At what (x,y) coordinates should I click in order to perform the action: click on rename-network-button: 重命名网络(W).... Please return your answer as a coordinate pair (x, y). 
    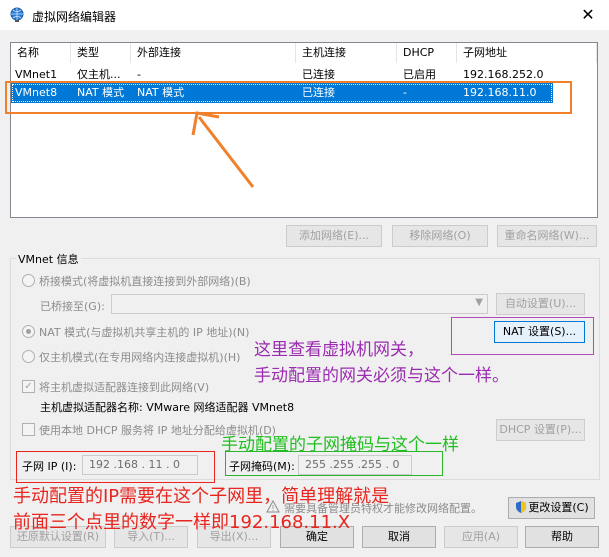
    Looking at the image, I should click on (547, 236).